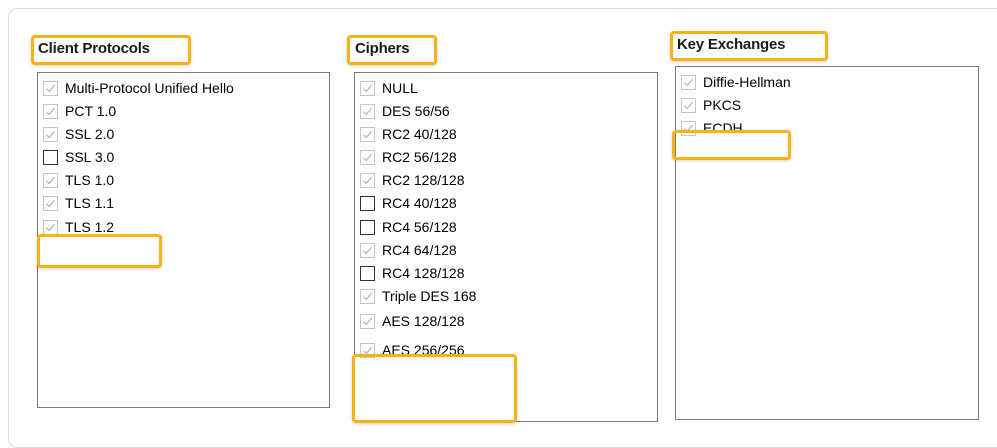  Describe the element at coordinates (723, 128) in the screenshot. I see `checkbox-label: ECDH` at that location.